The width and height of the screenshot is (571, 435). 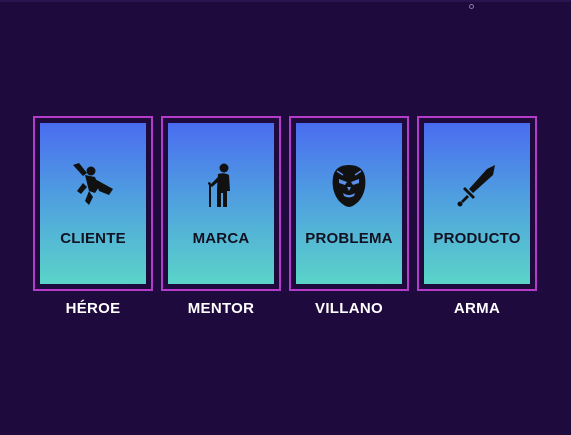 What do you see at coordinates (285, 1) in the screenshot?
I see `top-bar` at bounding box center [285, 1].